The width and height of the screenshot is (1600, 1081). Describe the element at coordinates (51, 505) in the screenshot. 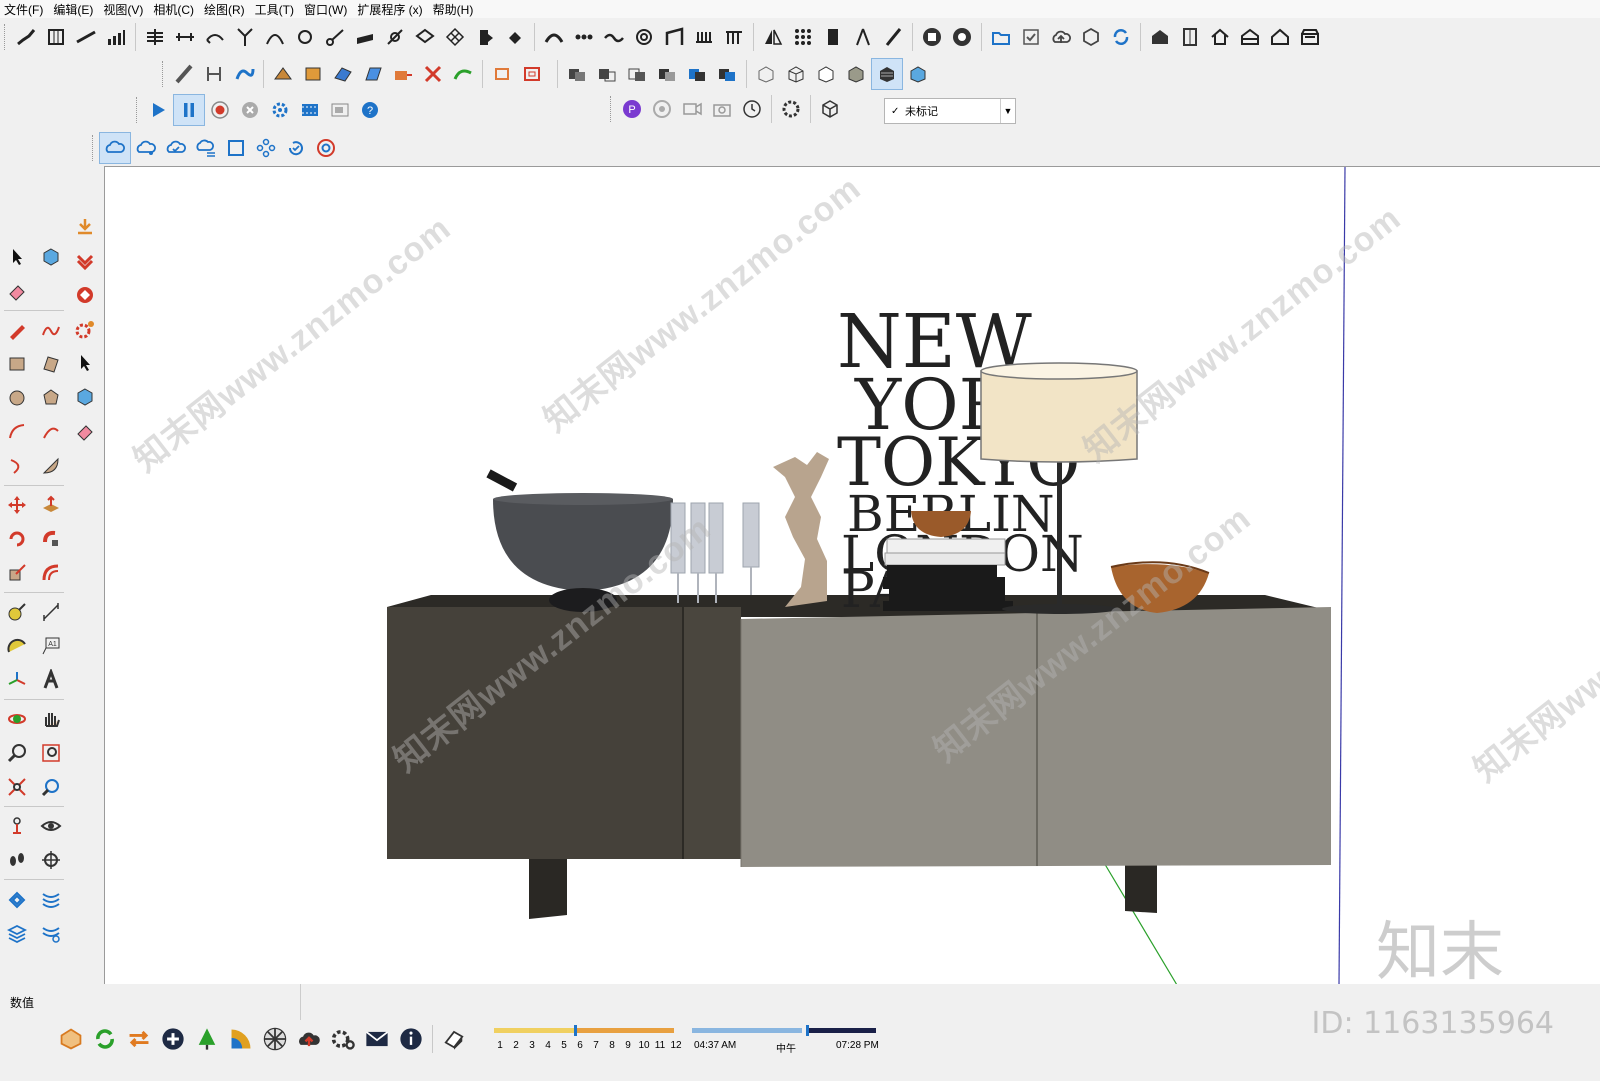

I see `push-pull-icon` at that location.